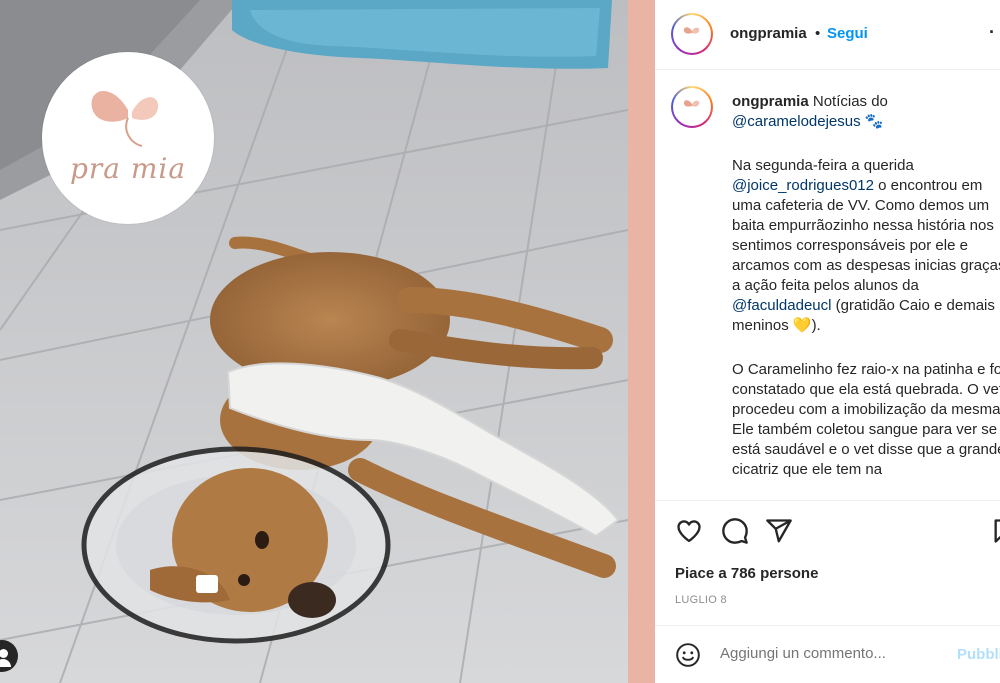 The image size is (1000, 683). Describe the element at coordinates (874, 121) in the screenshot. I see `paw-emoji: 🐾` at that location.